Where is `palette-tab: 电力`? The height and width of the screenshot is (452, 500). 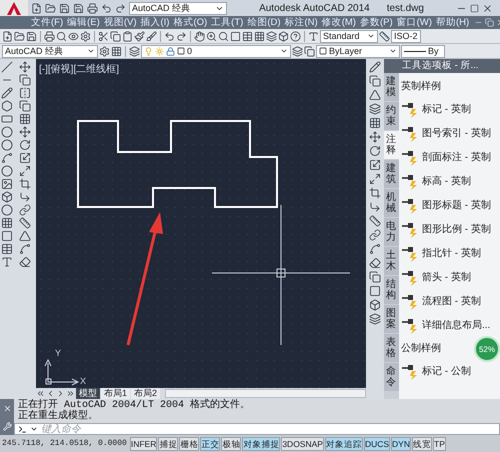 palette-tab: 电力 is located at coordinates (391, 232).